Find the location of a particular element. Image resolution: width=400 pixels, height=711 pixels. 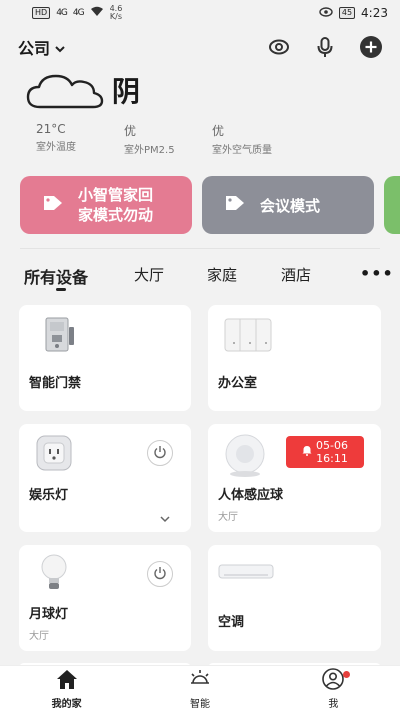

nav-me: 我 is located at coordinates (333, 688).